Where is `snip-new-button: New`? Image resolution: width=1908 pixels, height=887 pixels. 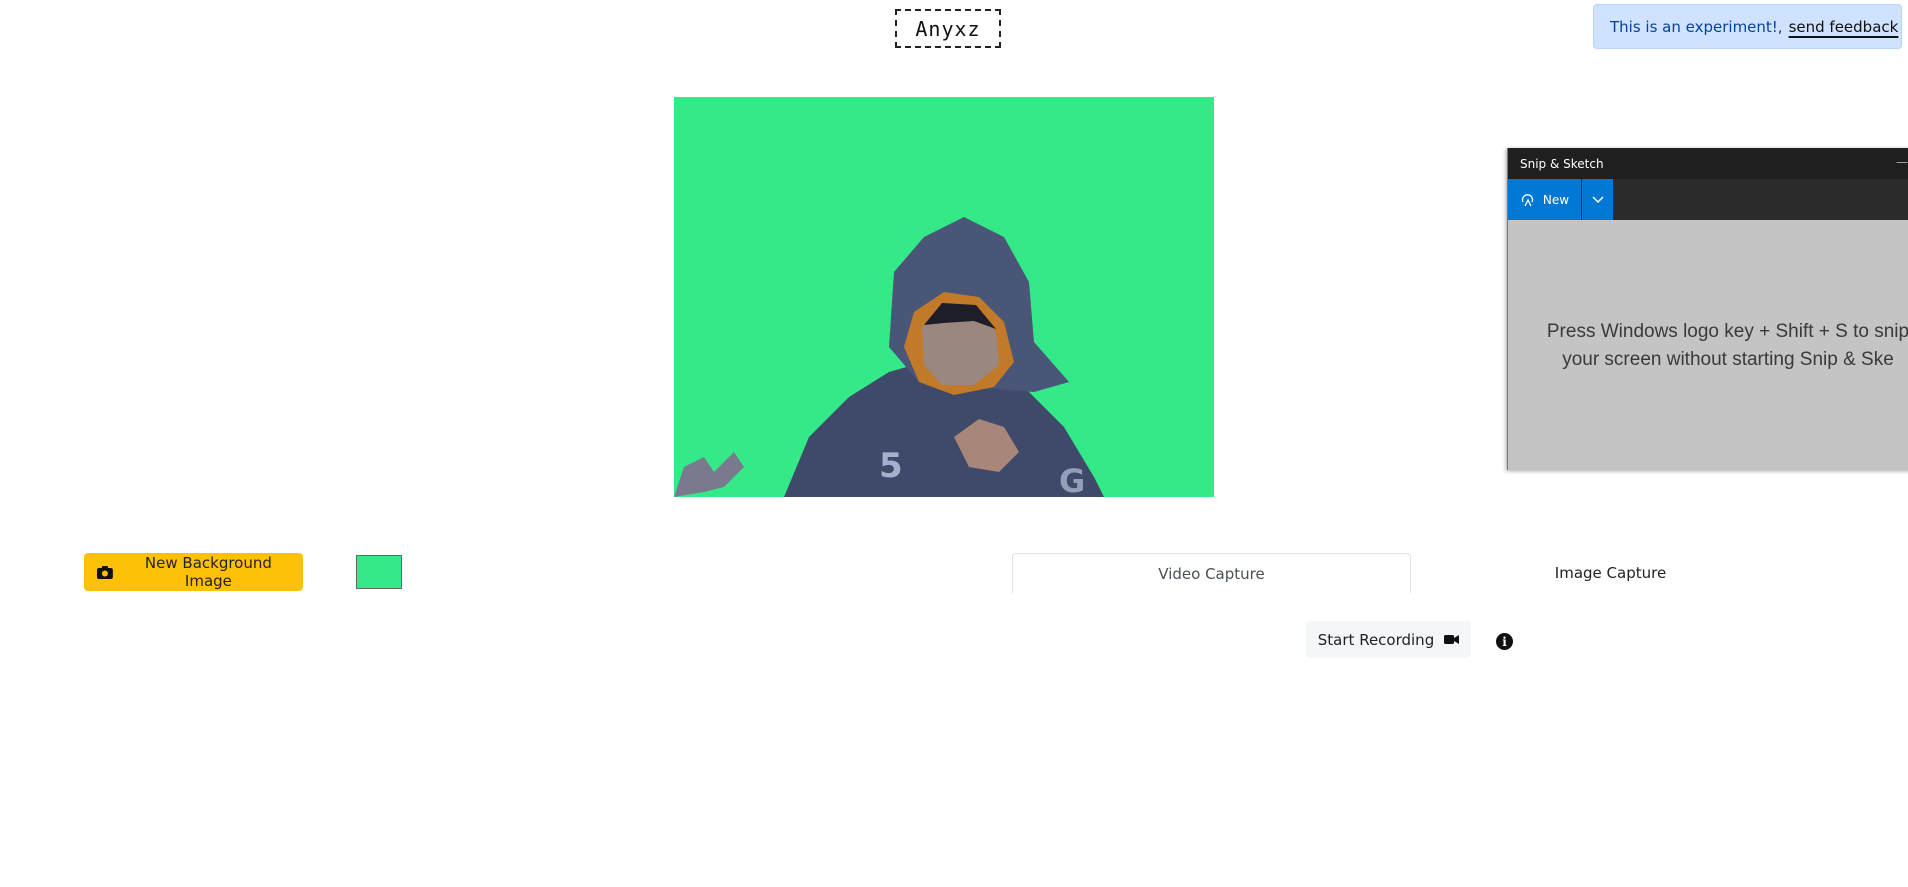
snip-new-button: New is located at coordinates (1544, 199).